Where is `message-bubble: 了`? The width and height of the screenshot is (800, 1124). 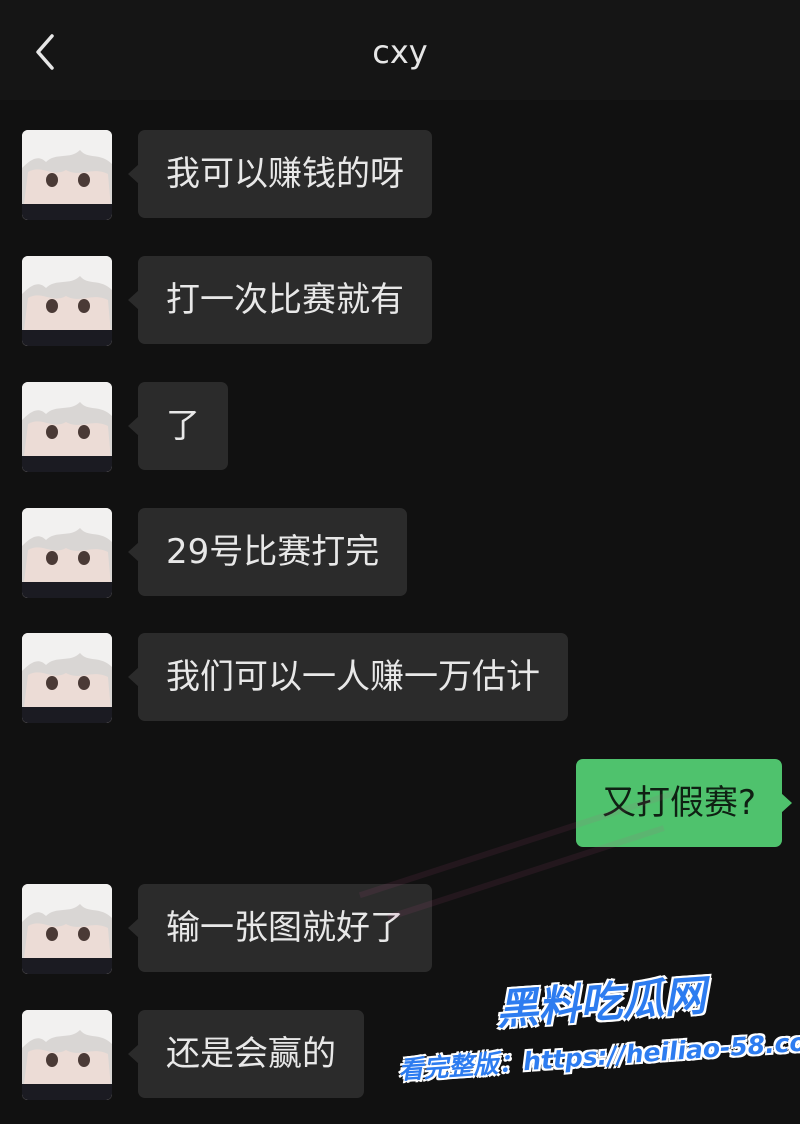
message-bubble: 了 is located at coordinates (178, 426).